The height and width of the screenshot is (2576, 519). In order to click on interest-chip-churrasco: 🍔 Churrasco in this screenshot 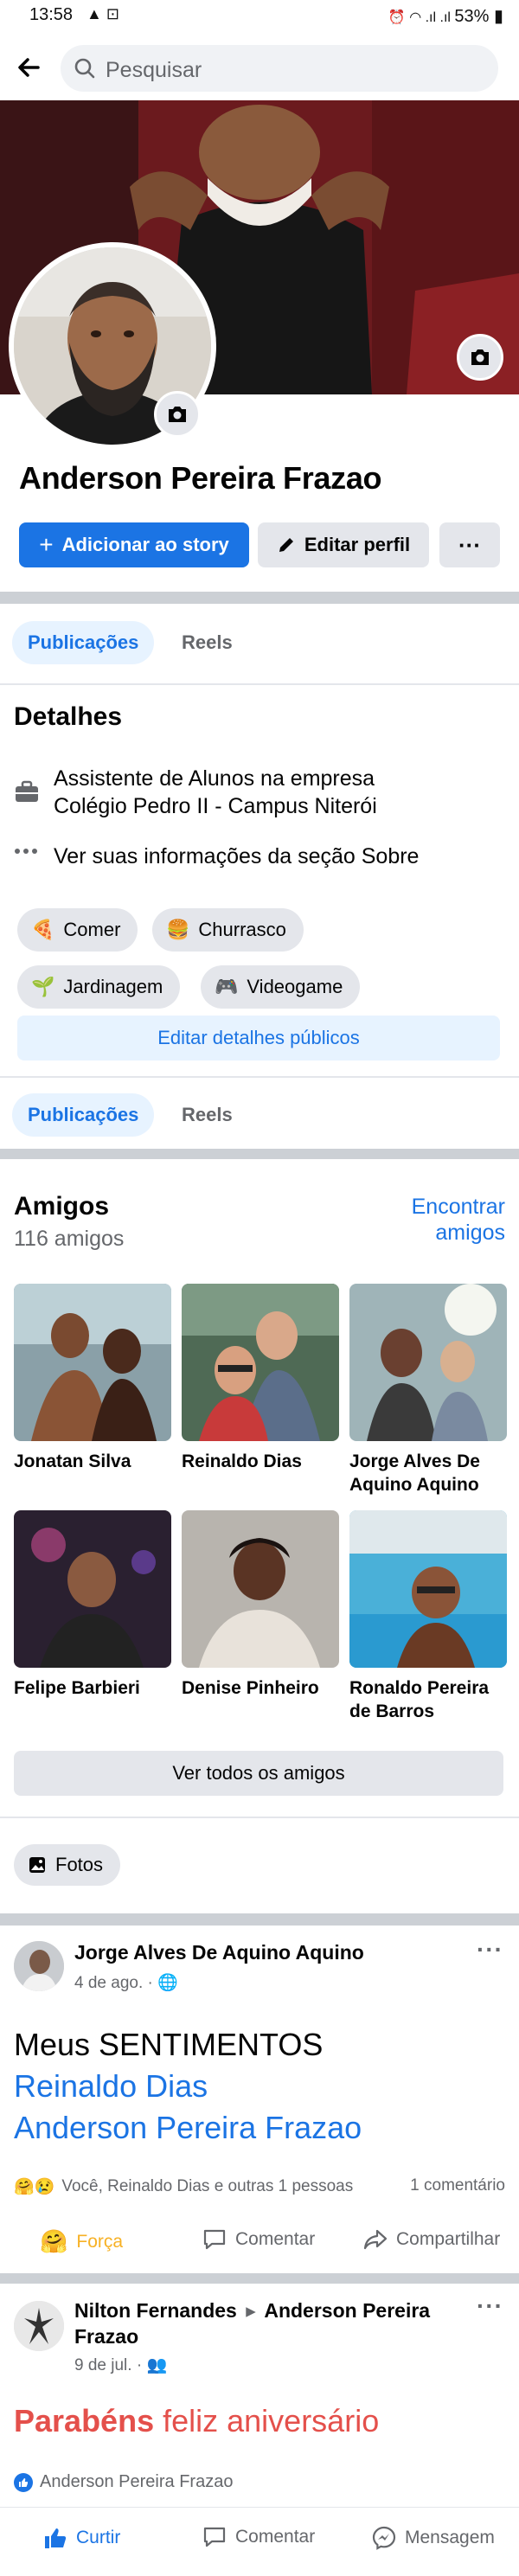, I will do `click(228, 930)`.